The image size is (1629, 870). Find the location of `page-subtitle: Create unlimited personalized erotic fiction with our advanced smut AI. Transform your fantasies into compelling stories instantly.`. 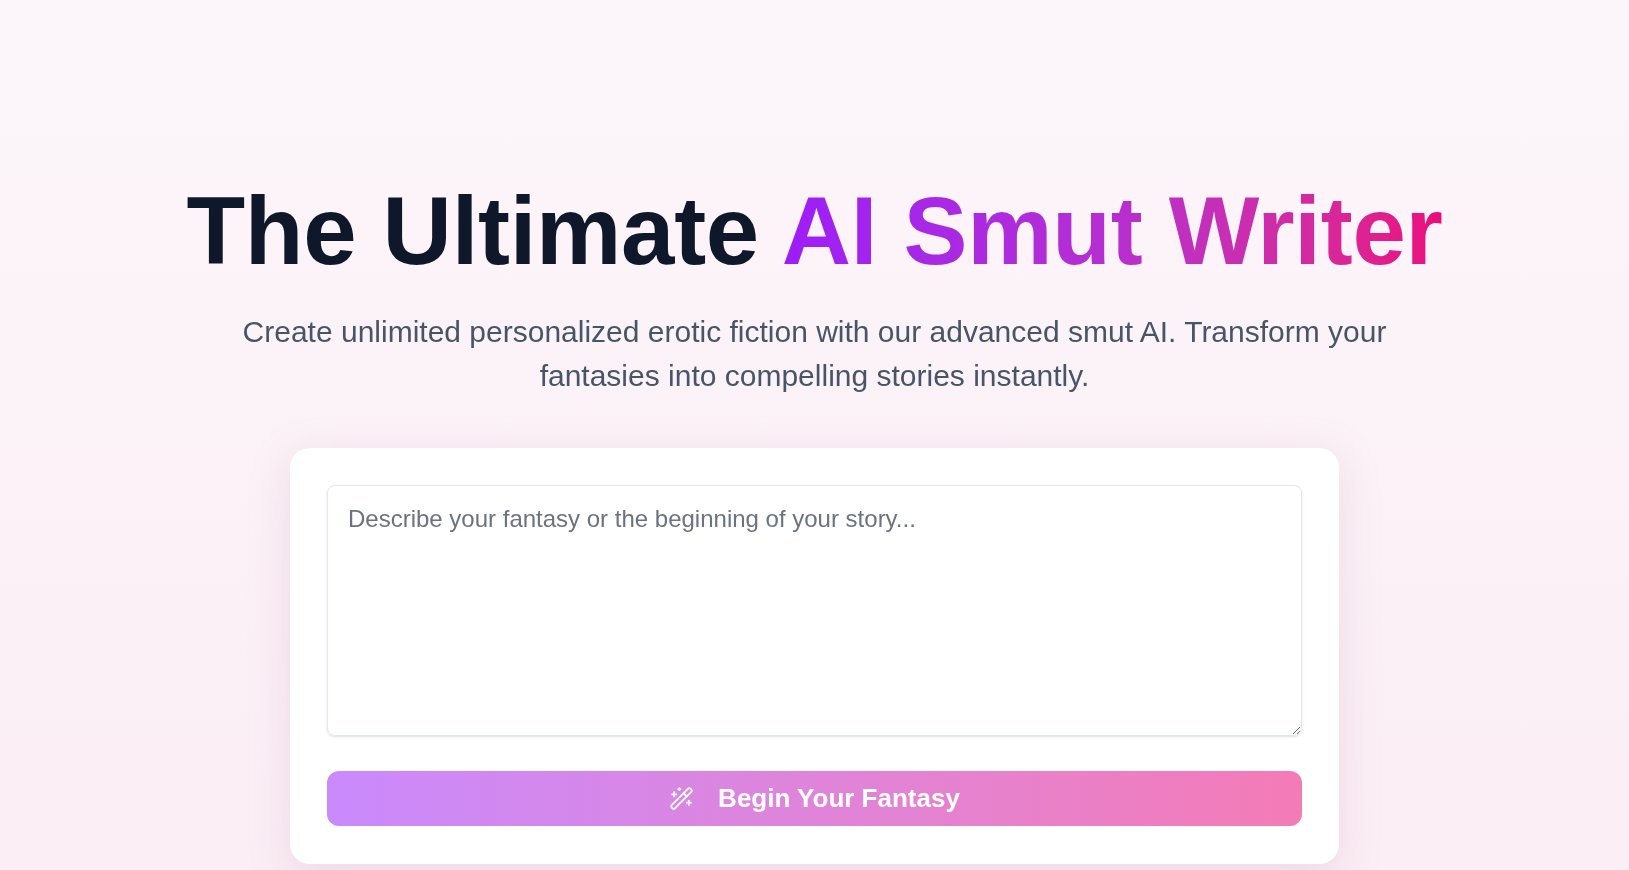

page-subtitle: Create unlimited personalized erotic fiction with our advanced smut AI. Transform your fantasies into compelling stories instantly. is located at coordinates (814, 354).